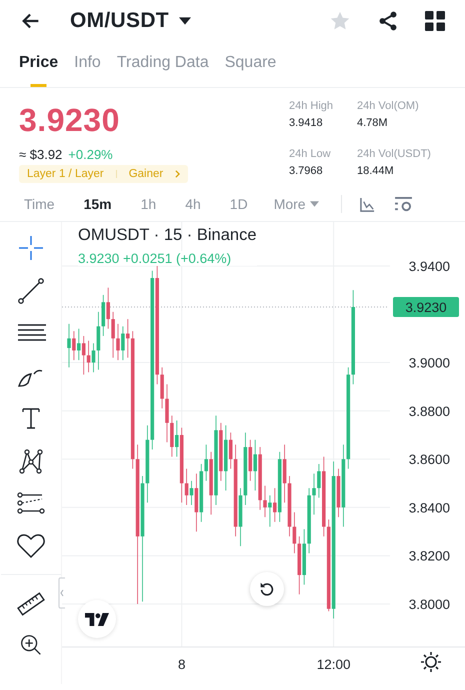 The image size is (465, 690). Describe the element at coordinates (429, 266) in the screenshot. I see `price-axis-label: 3.9400` at that location.